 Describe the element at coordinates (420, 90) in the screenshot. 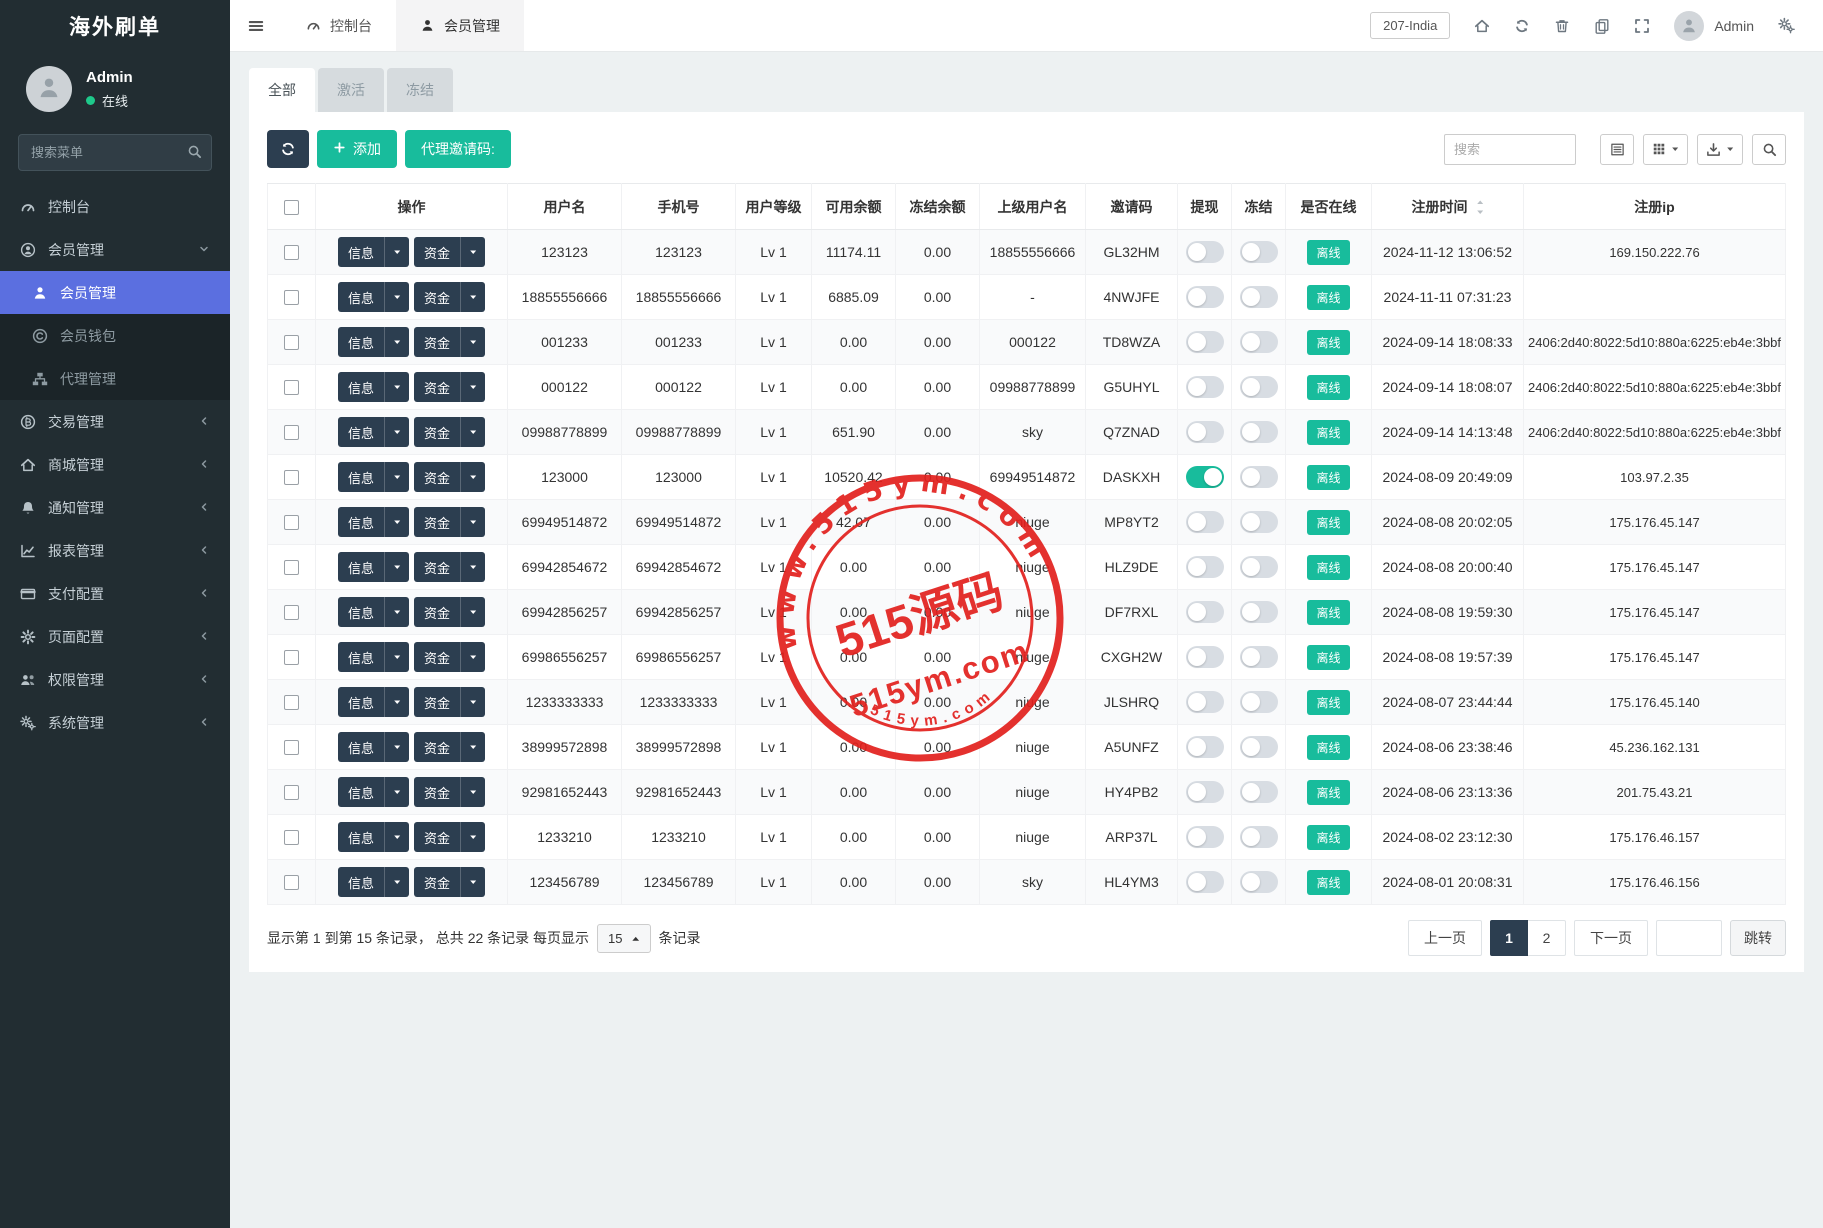

I see `filter-tab-2: 冻结` at that location.